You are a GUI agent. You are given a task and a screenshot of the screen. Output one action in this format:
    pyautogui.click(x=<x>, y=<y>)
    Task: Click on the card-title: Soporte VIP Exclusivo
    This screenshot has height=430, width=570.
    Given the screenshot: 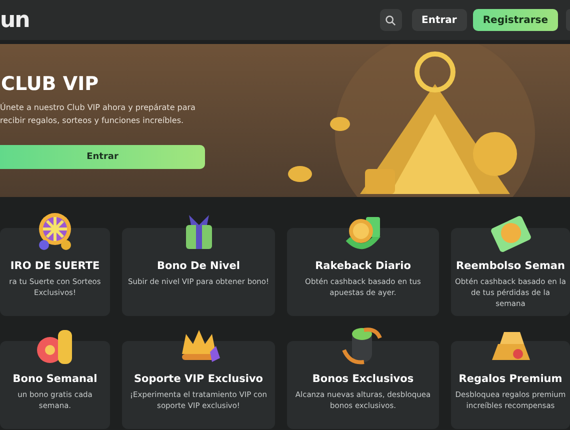 What is the action you would take?
    pyautogui.click(x=198, y=379)
    